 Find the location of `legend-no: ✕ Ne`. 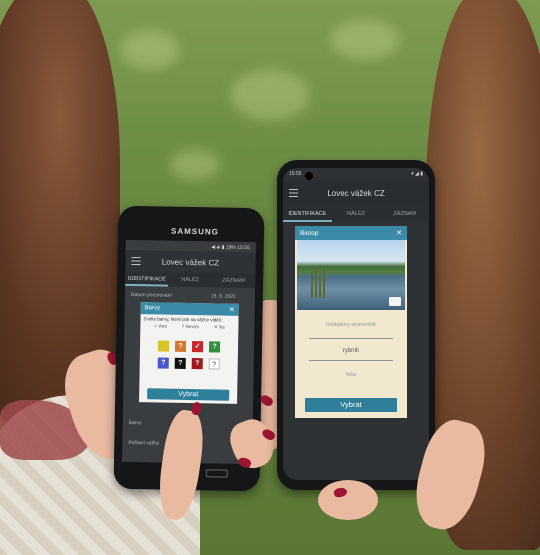

legend-no: ✕ Ne is located at coordinates (219, 327).